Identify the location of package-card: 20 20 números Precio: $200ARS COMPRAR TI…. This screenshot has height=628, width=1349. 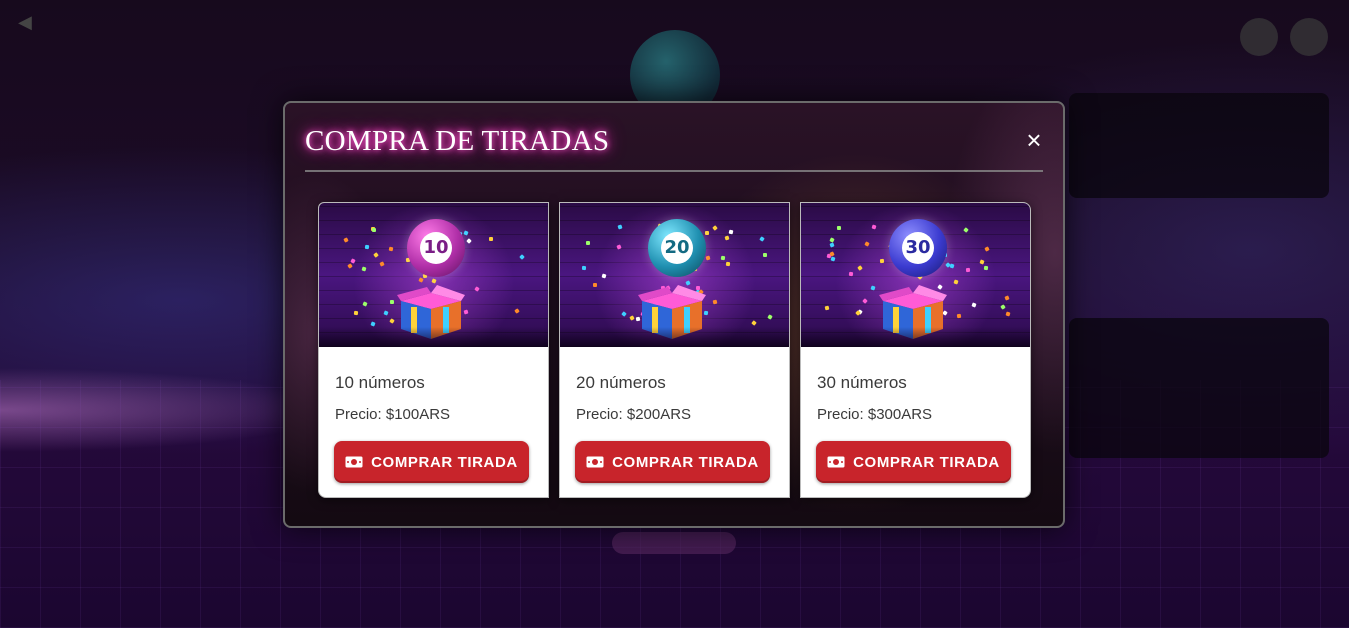
(674, 350).